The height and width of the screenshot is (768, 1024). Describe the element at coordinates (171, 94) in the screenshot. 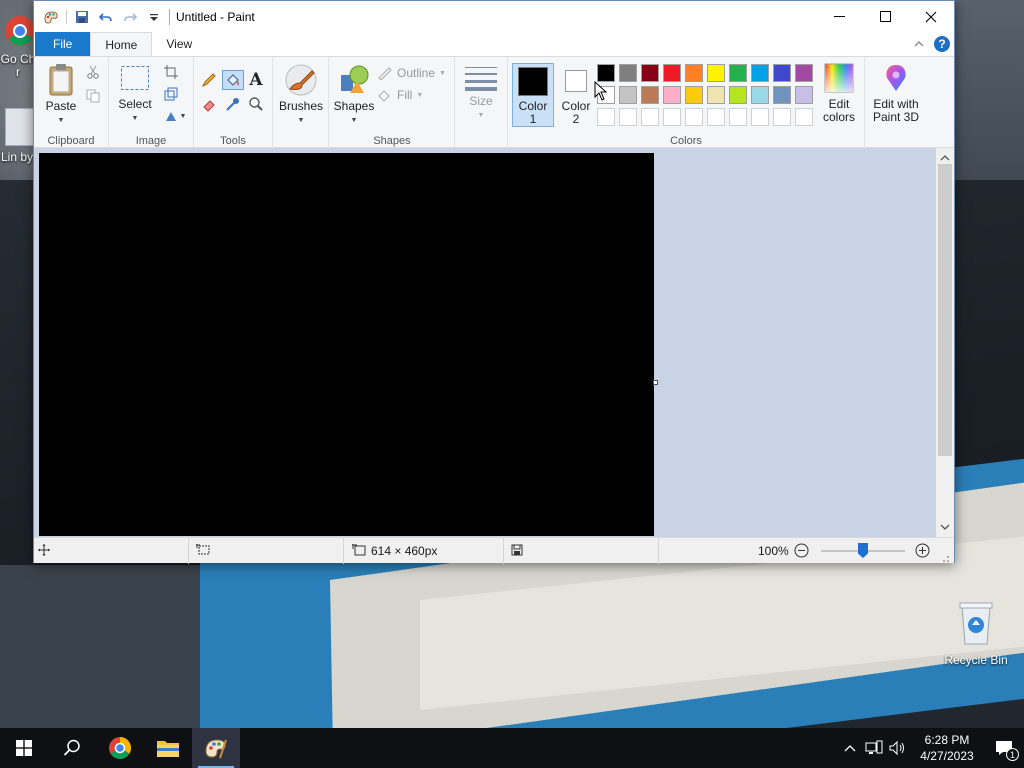

I see `resize-icon` at that location.